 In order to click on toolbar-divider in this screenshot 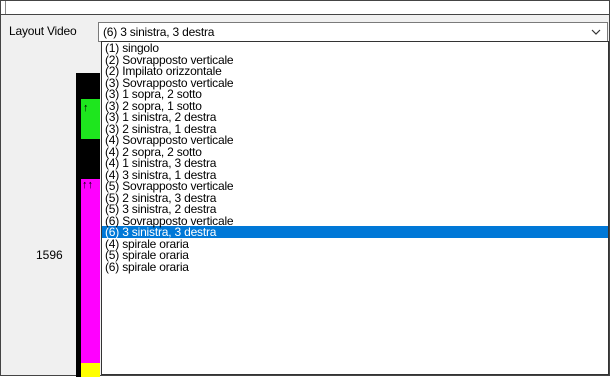, I will do `click(5, 7)`.